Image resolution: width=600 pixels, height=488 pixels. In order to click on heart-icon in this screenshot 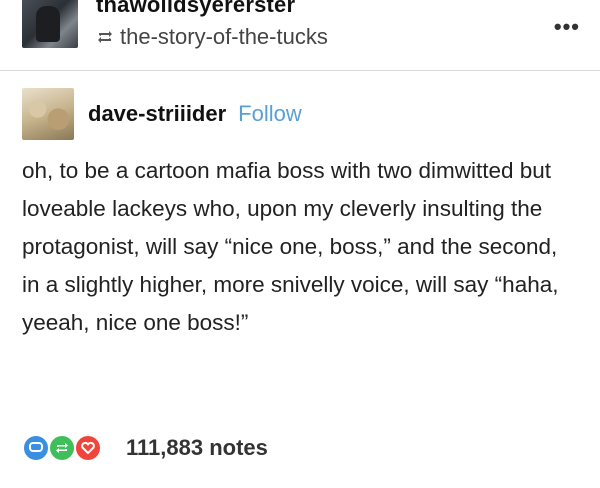, I will do `click(88, 448)`.